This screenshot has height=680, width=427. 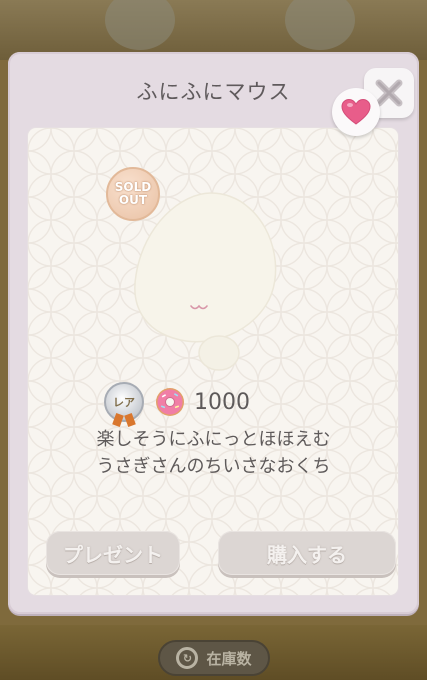 What do you see at coordinates (124, 402) in the screenshot?
I see `rarity-label: レア` at bounding box center [124, 402].